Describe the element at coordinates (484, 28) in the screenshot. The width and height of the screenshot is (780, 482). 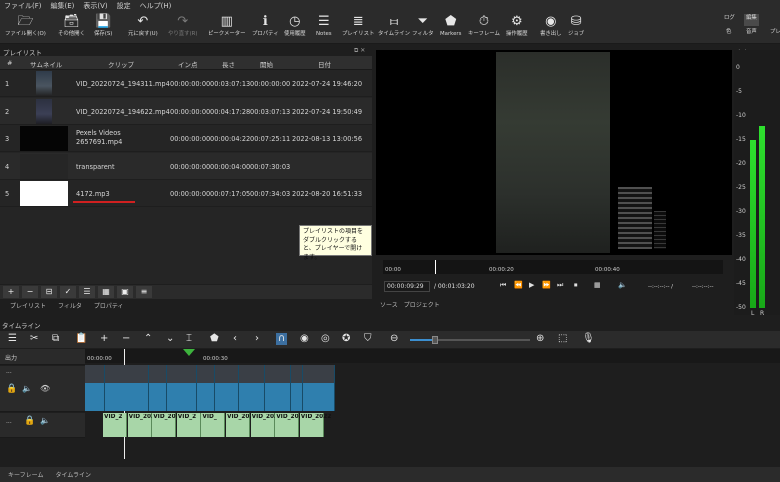
I see `keyframe-button: ⏱ キーフレーム` at that location.